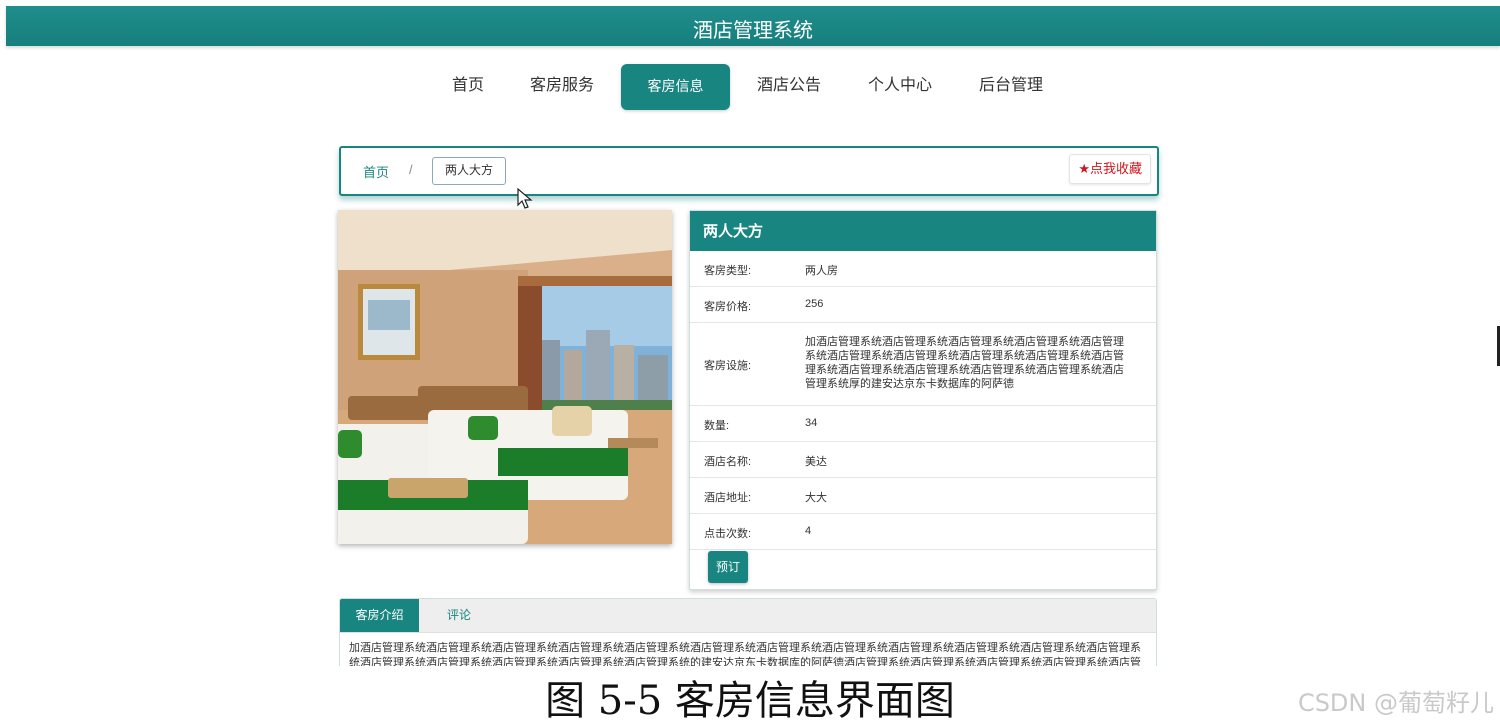 This screenshot has height=726, width=1500. Describe the element at coordinates (811, 423) in the screenshot. I see `field-value: 34` at that location.